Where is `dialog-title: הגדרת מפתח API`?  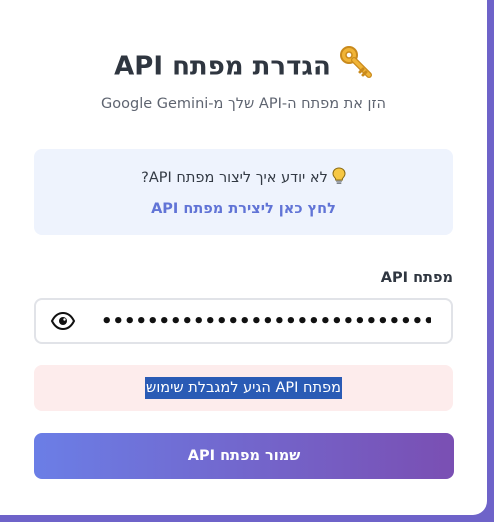 dialog-title: הגדרת מפתח API is located at coordinates (243, 67).